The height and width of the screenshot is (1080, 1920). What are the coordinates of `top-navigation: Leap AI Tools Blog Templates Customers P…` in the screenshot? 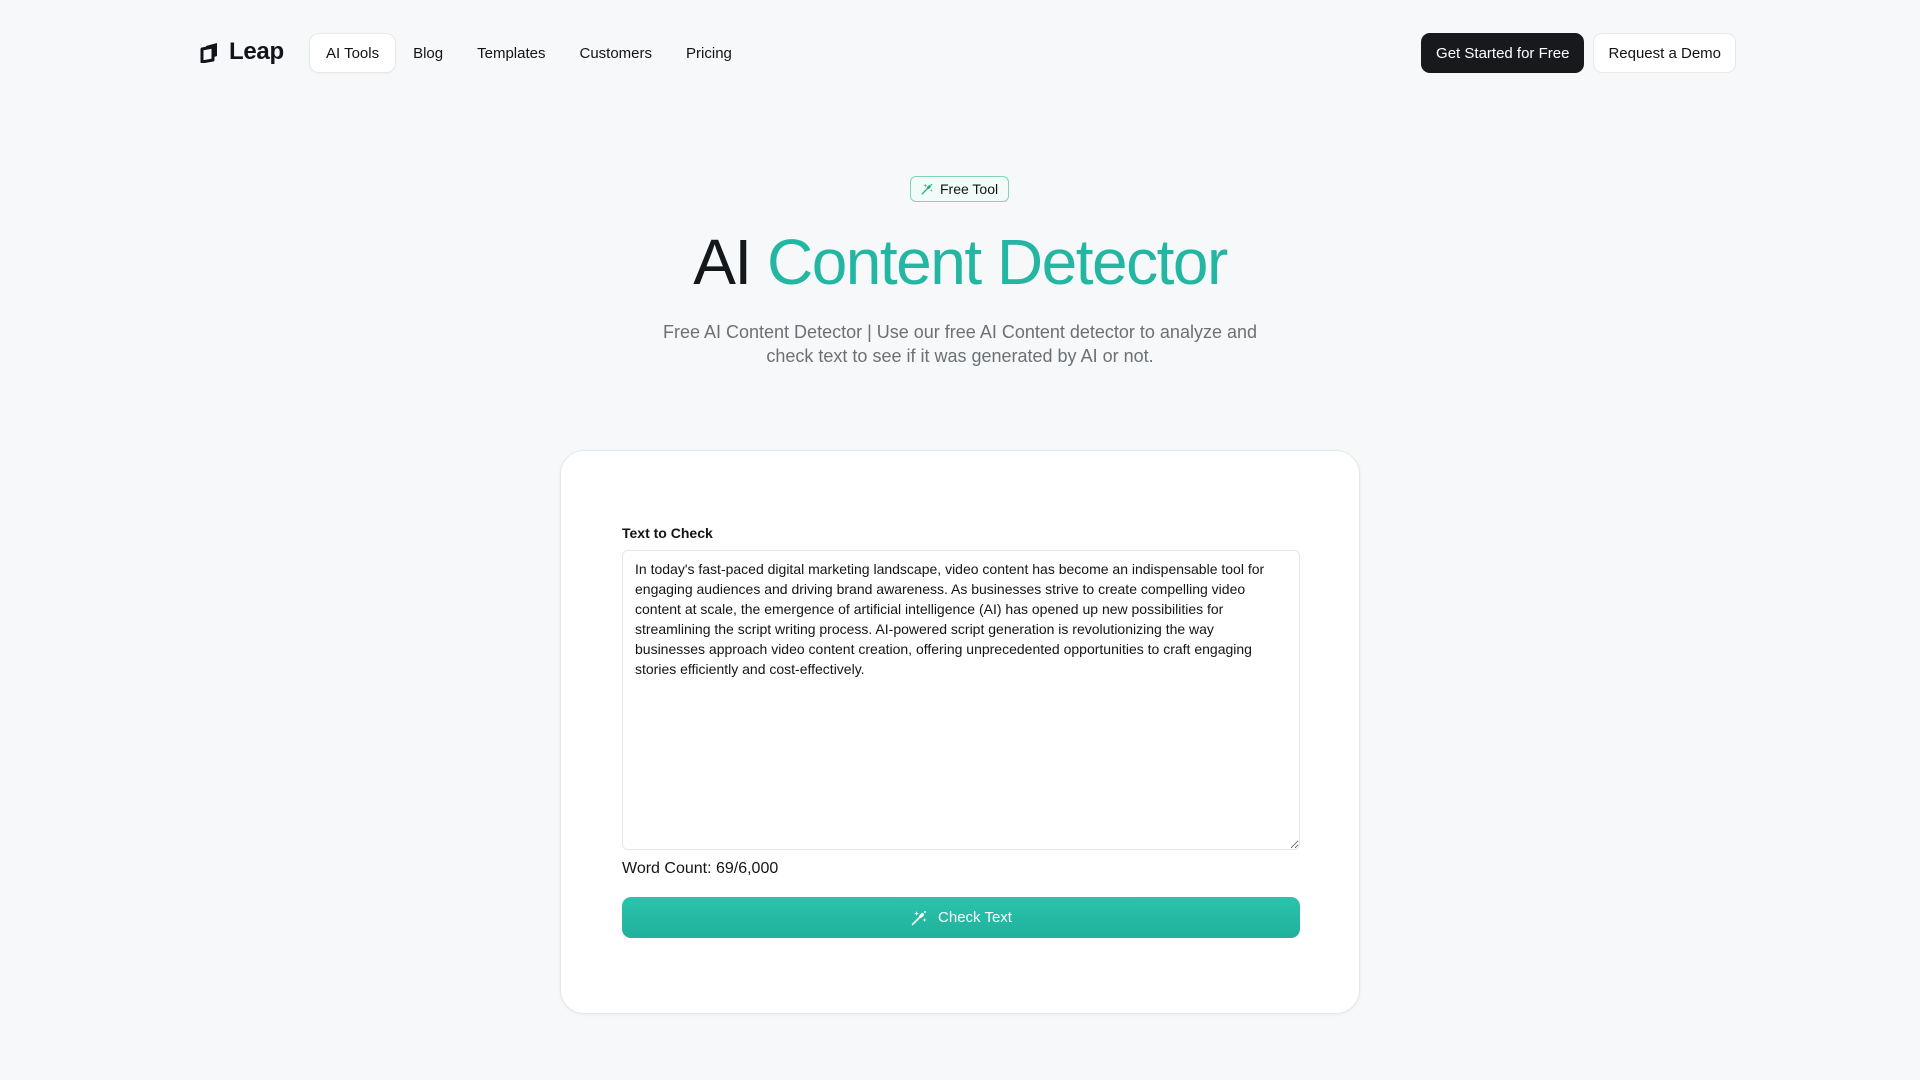 It's located at (960, 52).